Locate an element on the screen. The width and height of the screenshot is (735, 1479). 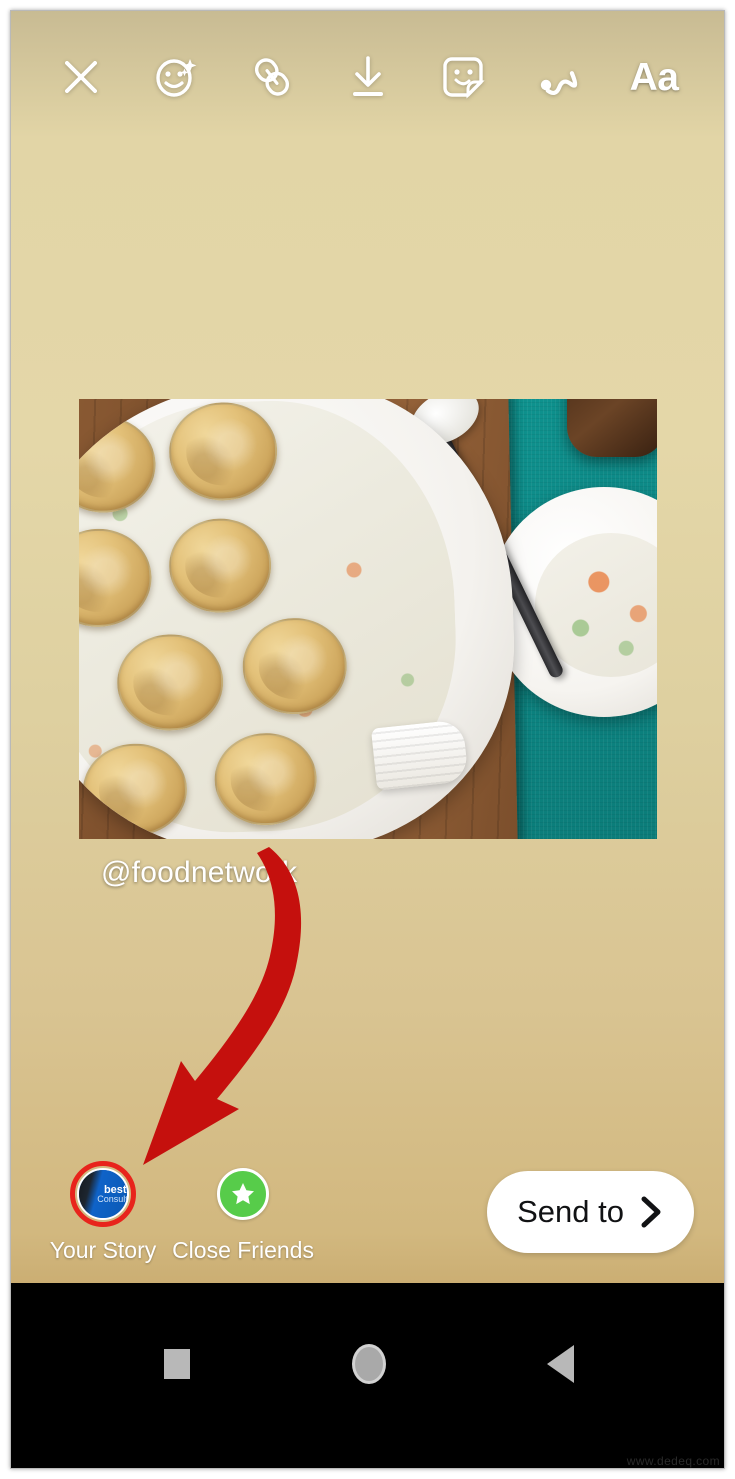
green-star-icon is located at coordinates (243, 1194).